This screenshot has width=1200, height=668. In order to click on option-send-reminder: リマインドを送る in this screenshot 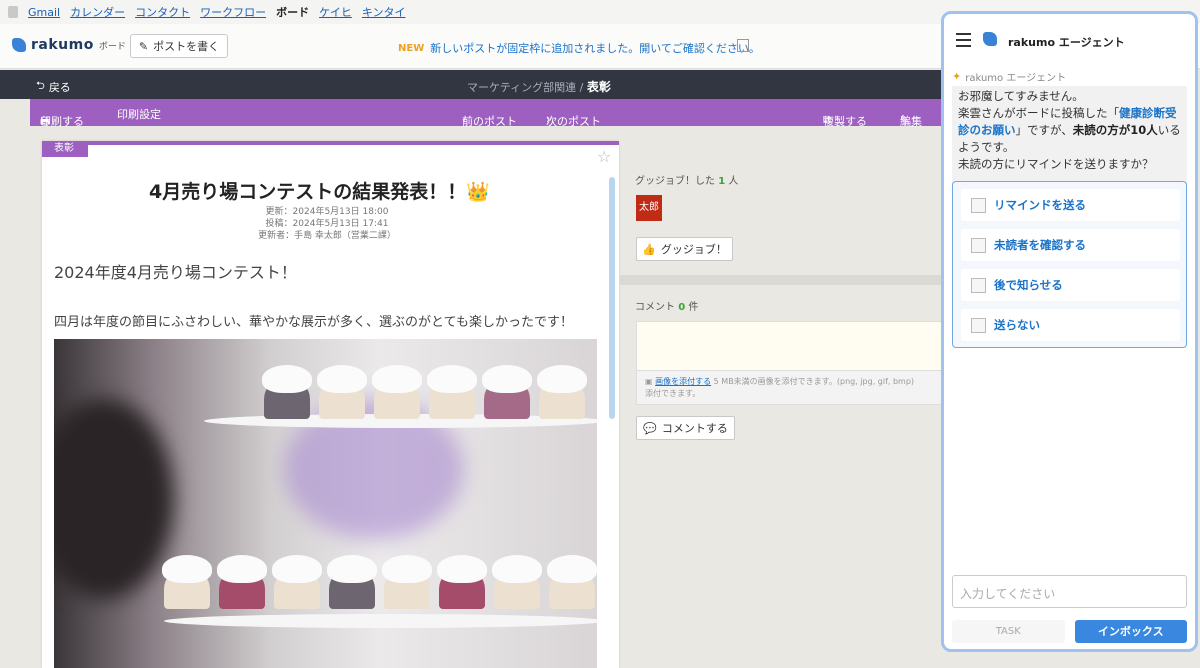, I will do `click(1070, 205)`.